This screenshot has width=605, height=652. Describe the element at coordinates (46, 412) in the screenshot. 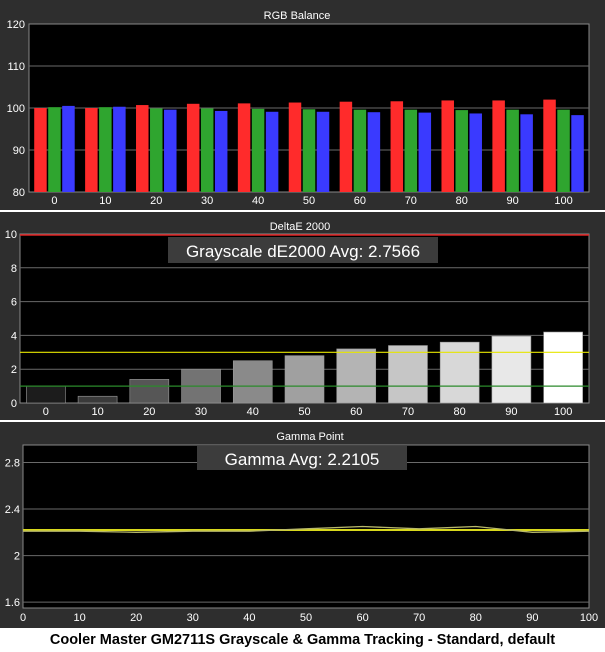

I see `deltae-x-tick-label: 0` at that location.